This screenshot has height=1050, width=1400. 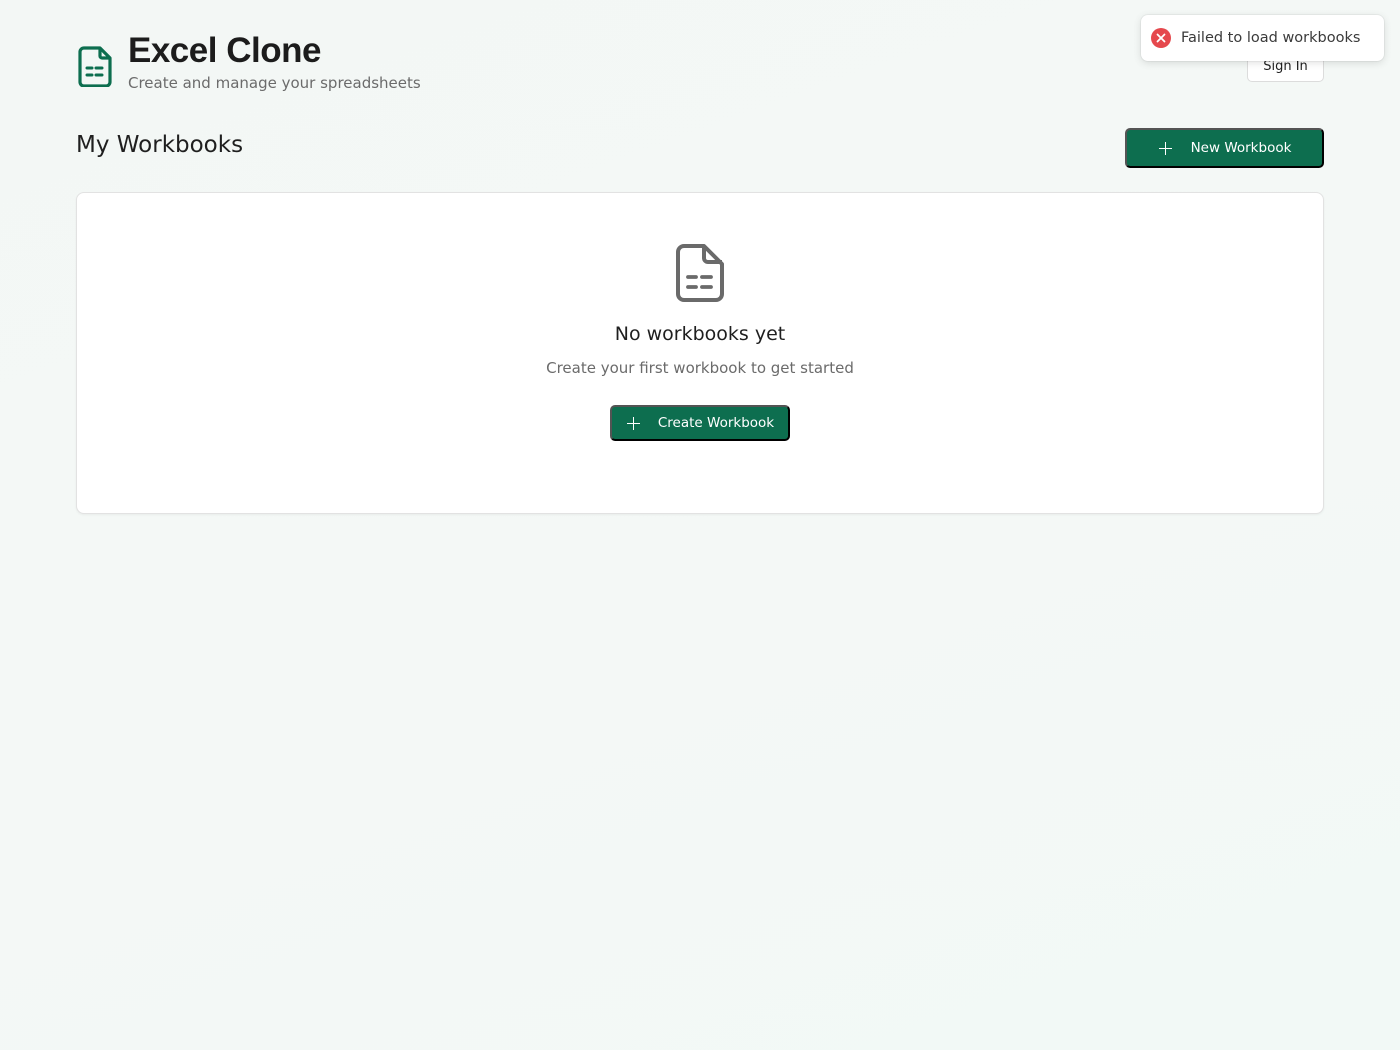 What do you see at coordinates (1241, 148) in the screenshot?
I see `new-workbook-label: New Workbook` at bounding box center [1241, 148].